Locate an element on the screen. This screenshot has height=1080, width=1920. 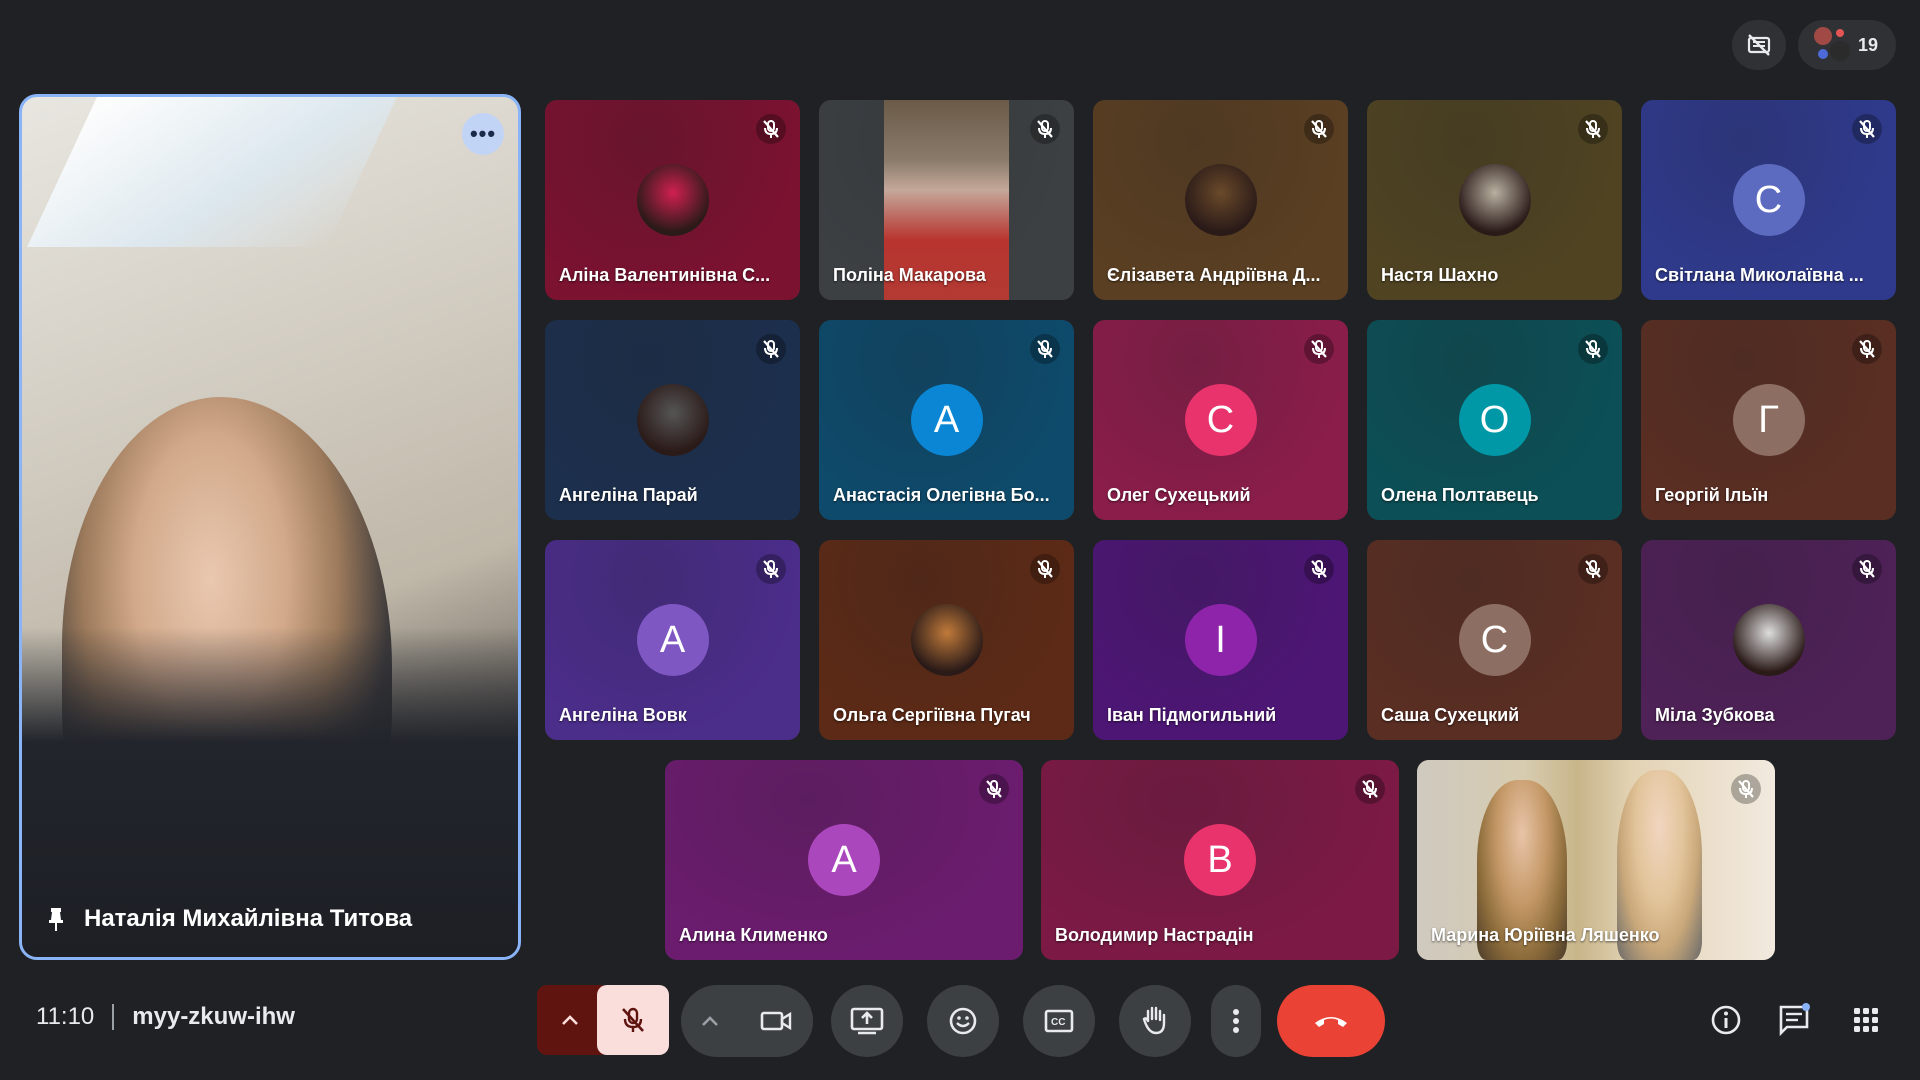
emoji-icon is located at coordinates (963, 1021).